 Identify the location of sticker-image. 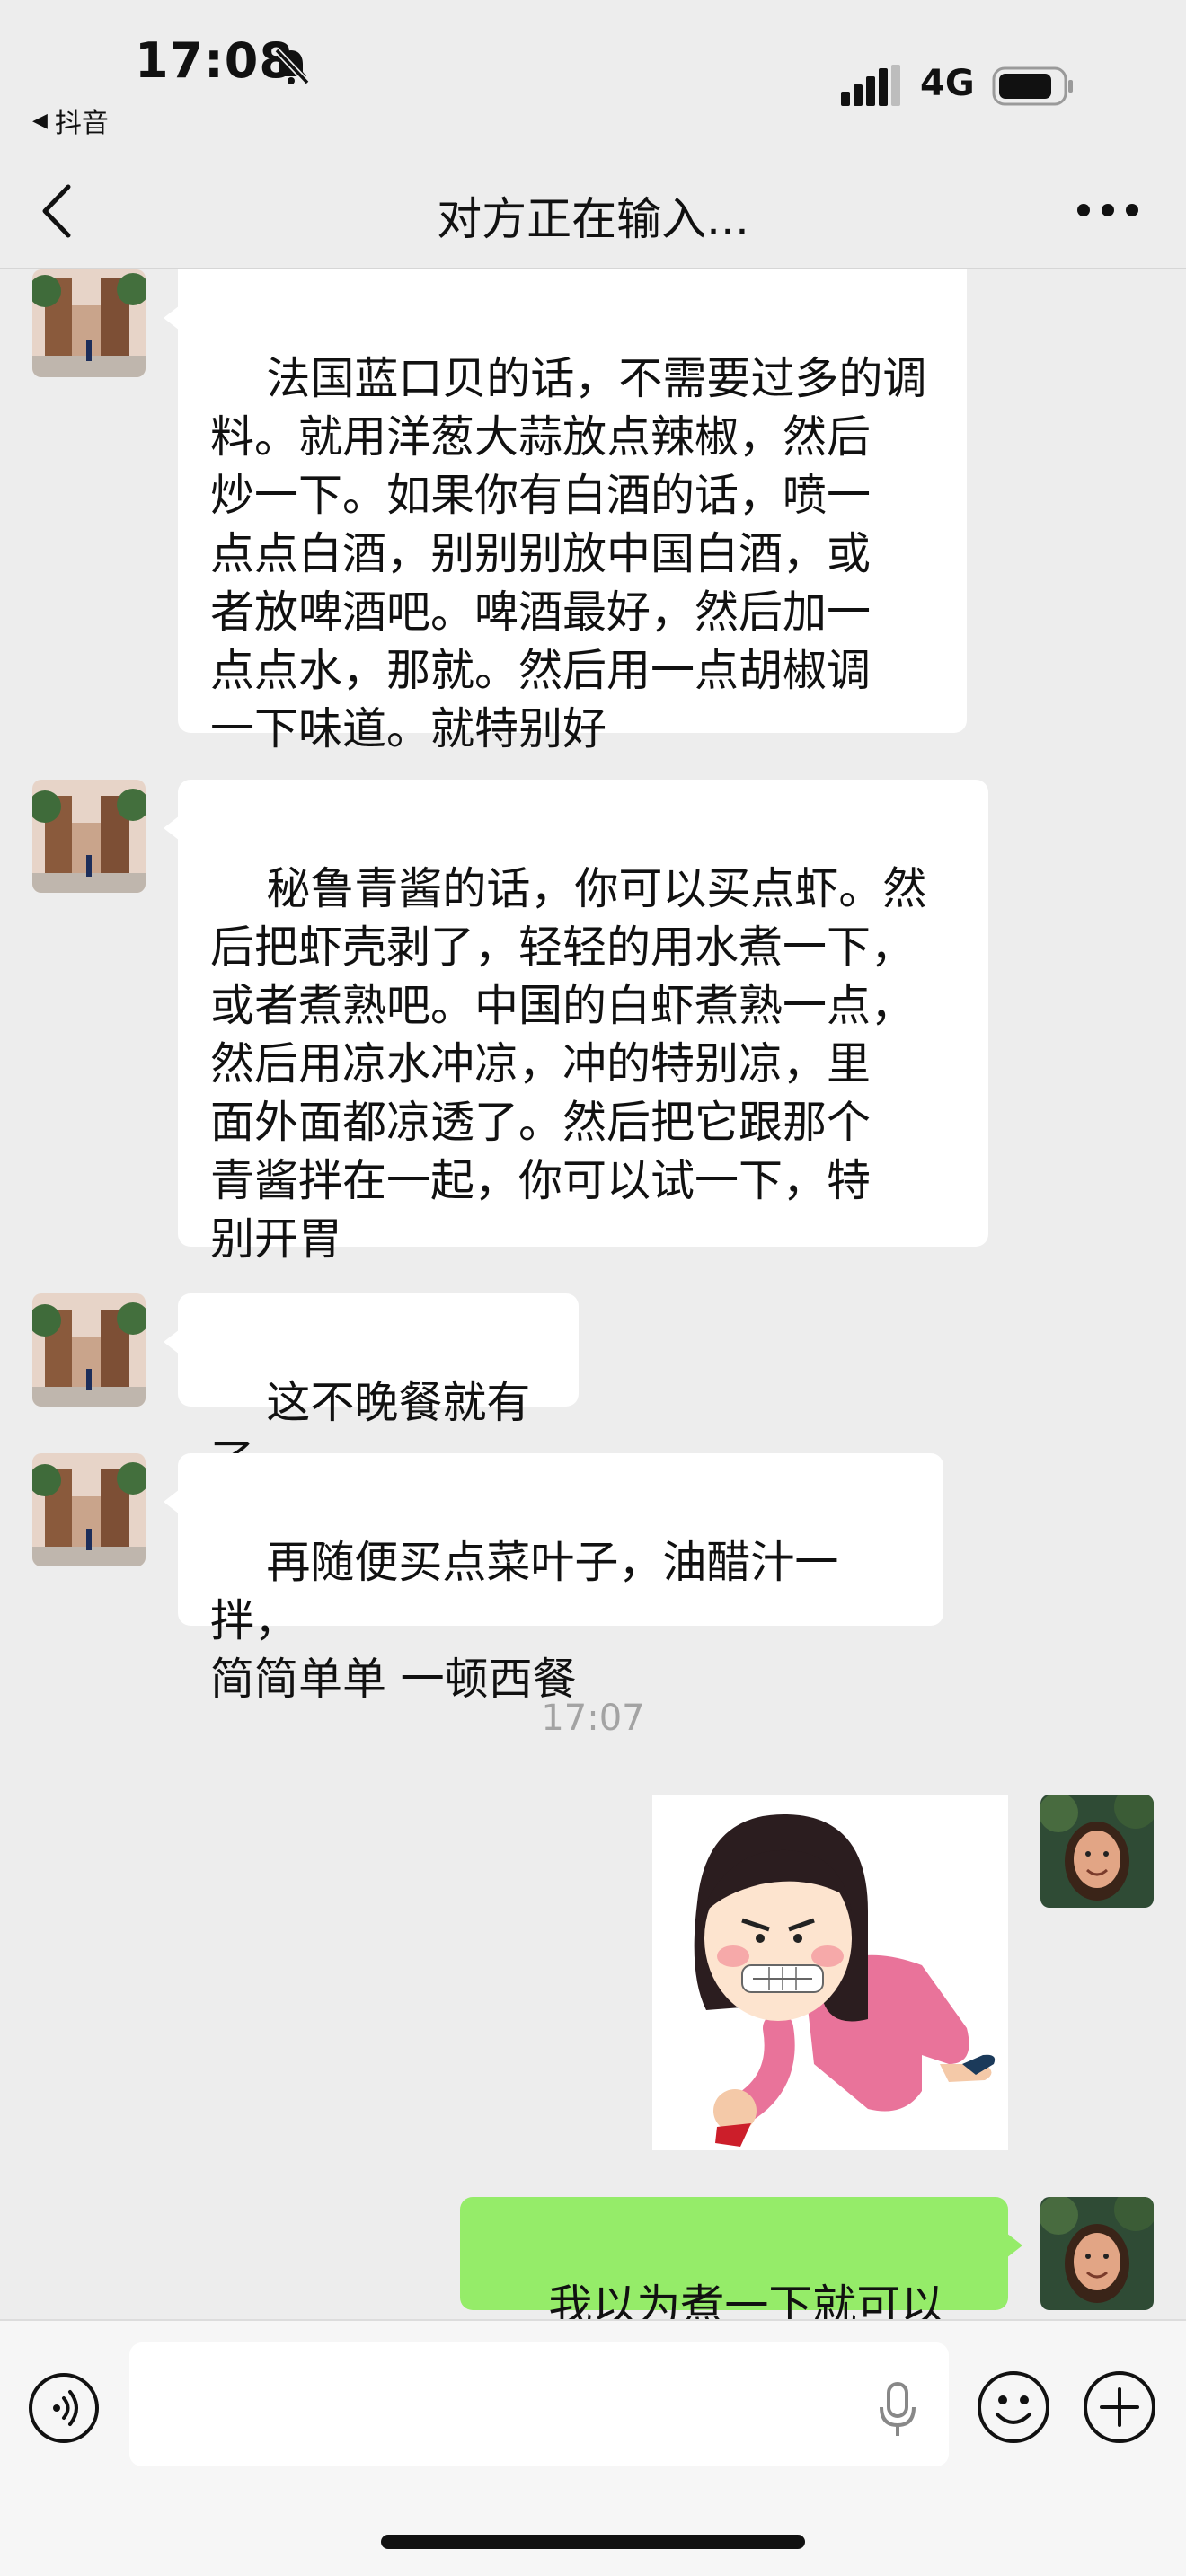
(830, 1972).